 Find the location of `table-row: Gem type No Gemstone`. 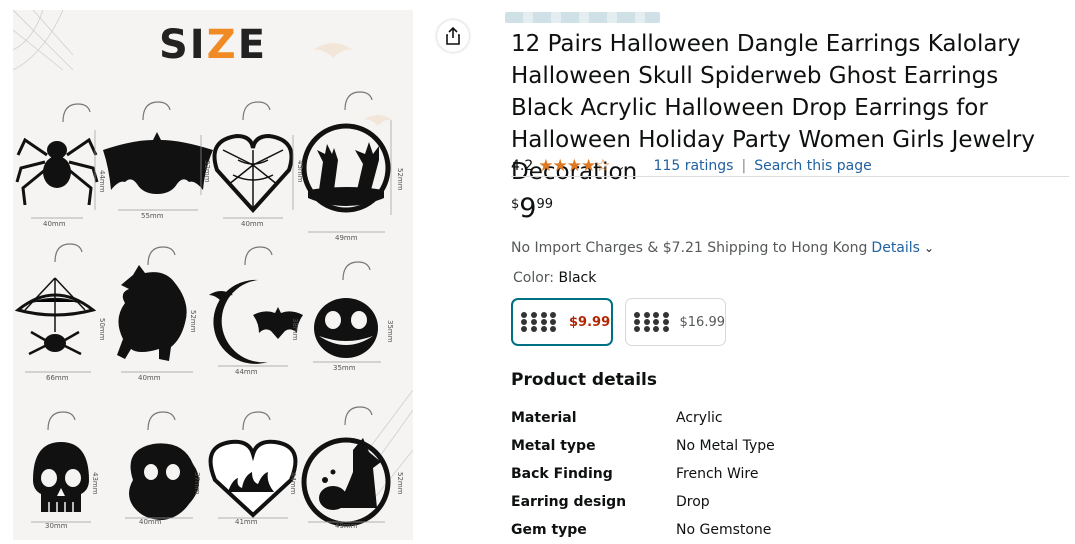

table-row: Gem type No Gemstone is located at coordinates (771, 530).